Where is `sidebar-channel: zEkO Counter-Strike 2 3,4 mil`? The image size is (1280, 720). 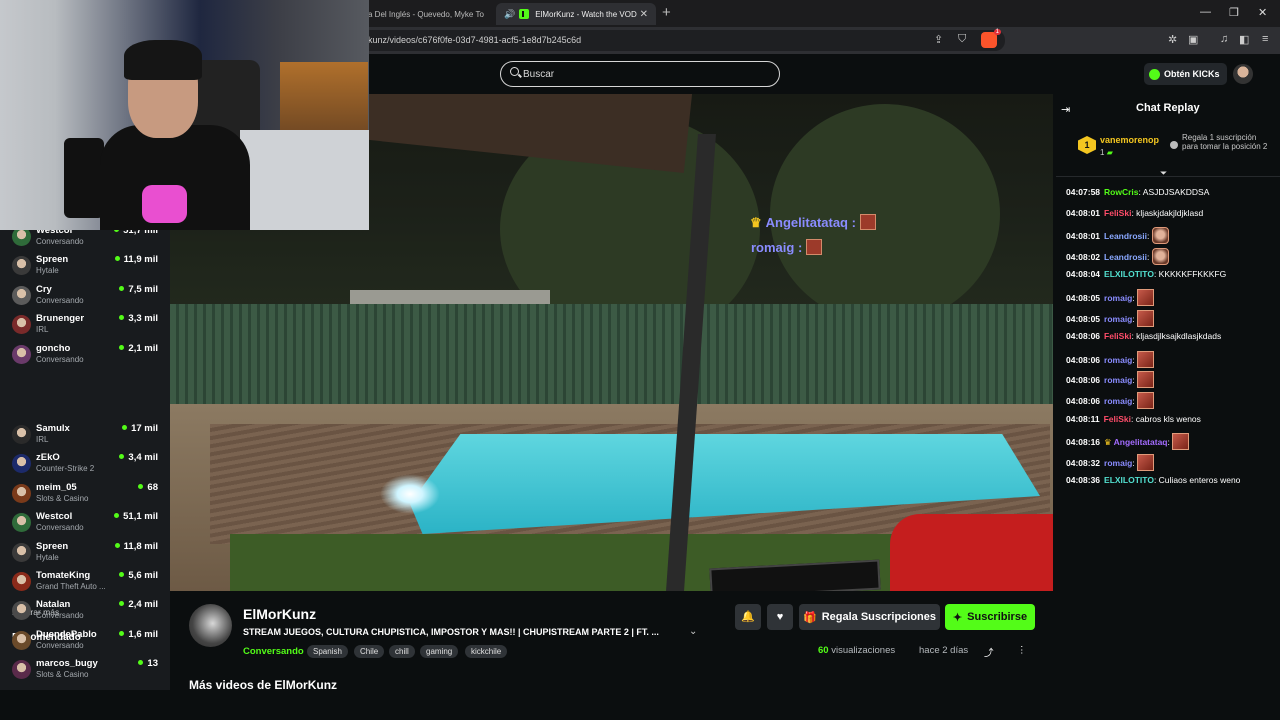 sidebar-channel: zEkO Counter-Strike 2 3,4 mil is located at coordinates (87, 466).